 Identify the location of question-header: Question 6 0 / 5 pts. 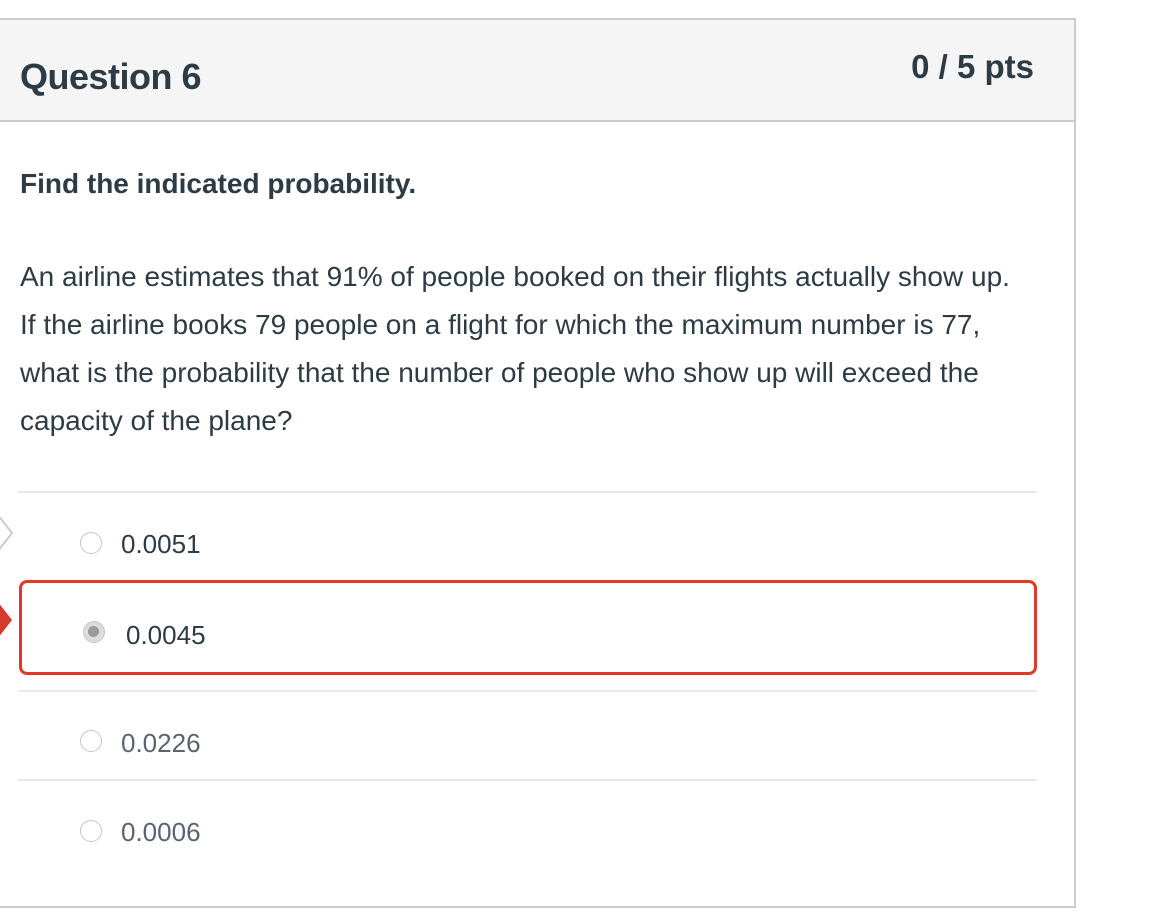
(537, 71).